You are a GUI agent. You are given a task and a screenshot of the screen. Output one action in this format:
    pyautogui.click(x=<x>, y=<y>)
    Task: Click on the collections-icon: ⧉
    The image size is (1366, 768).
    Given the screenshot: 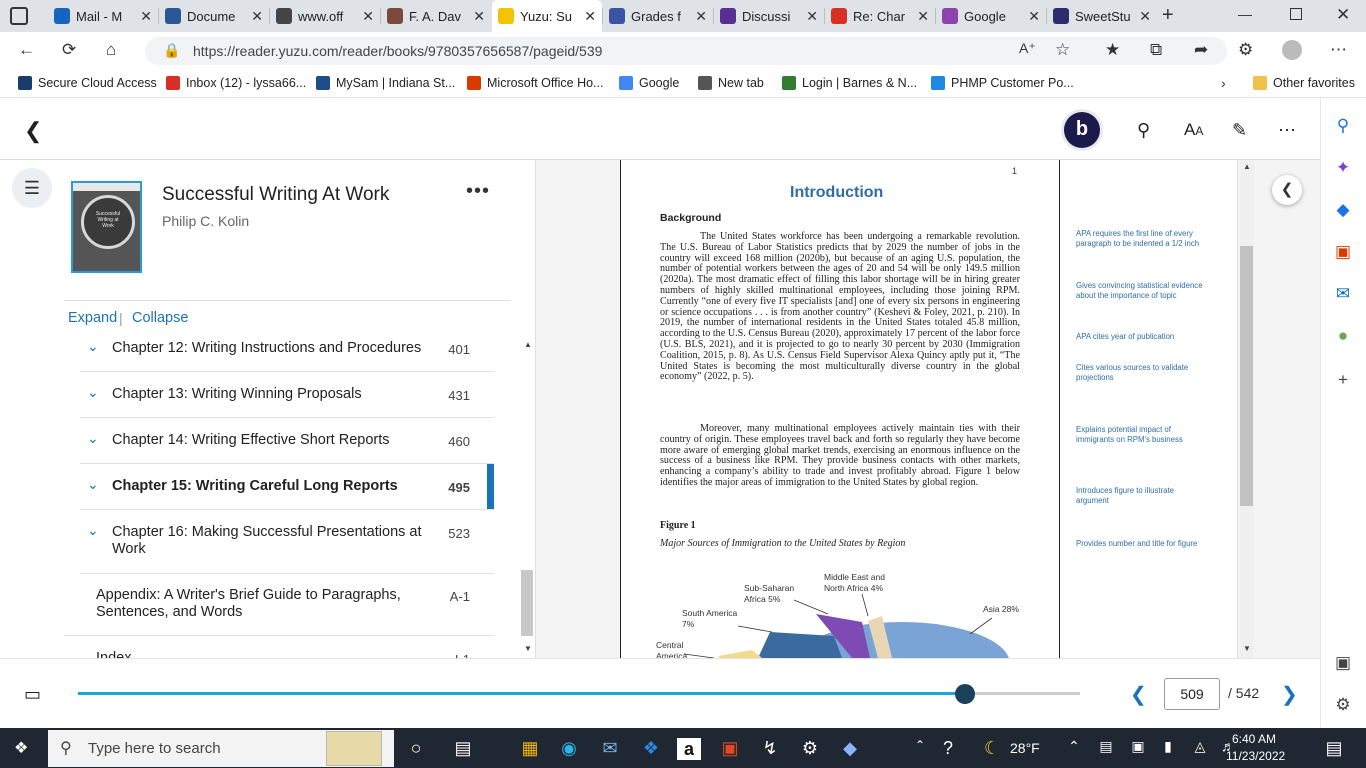 What is the action you would take?
    pyautogui.click(x=1156, y=50)
    